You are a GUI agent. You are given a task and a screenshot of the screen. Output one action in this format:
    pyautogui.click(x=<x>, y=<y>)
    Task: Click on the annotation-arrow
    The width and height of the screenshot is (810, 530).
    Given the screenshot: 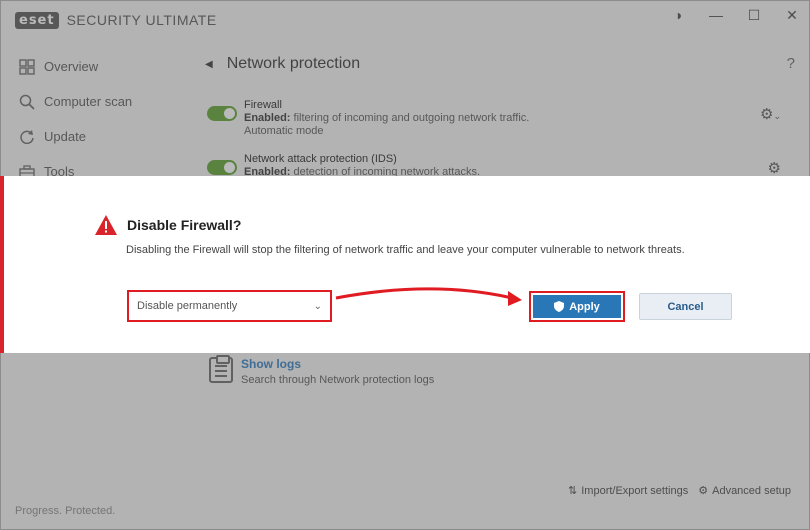 What is the action you would take?
    pyautogui.click(x=428, y=296)
    